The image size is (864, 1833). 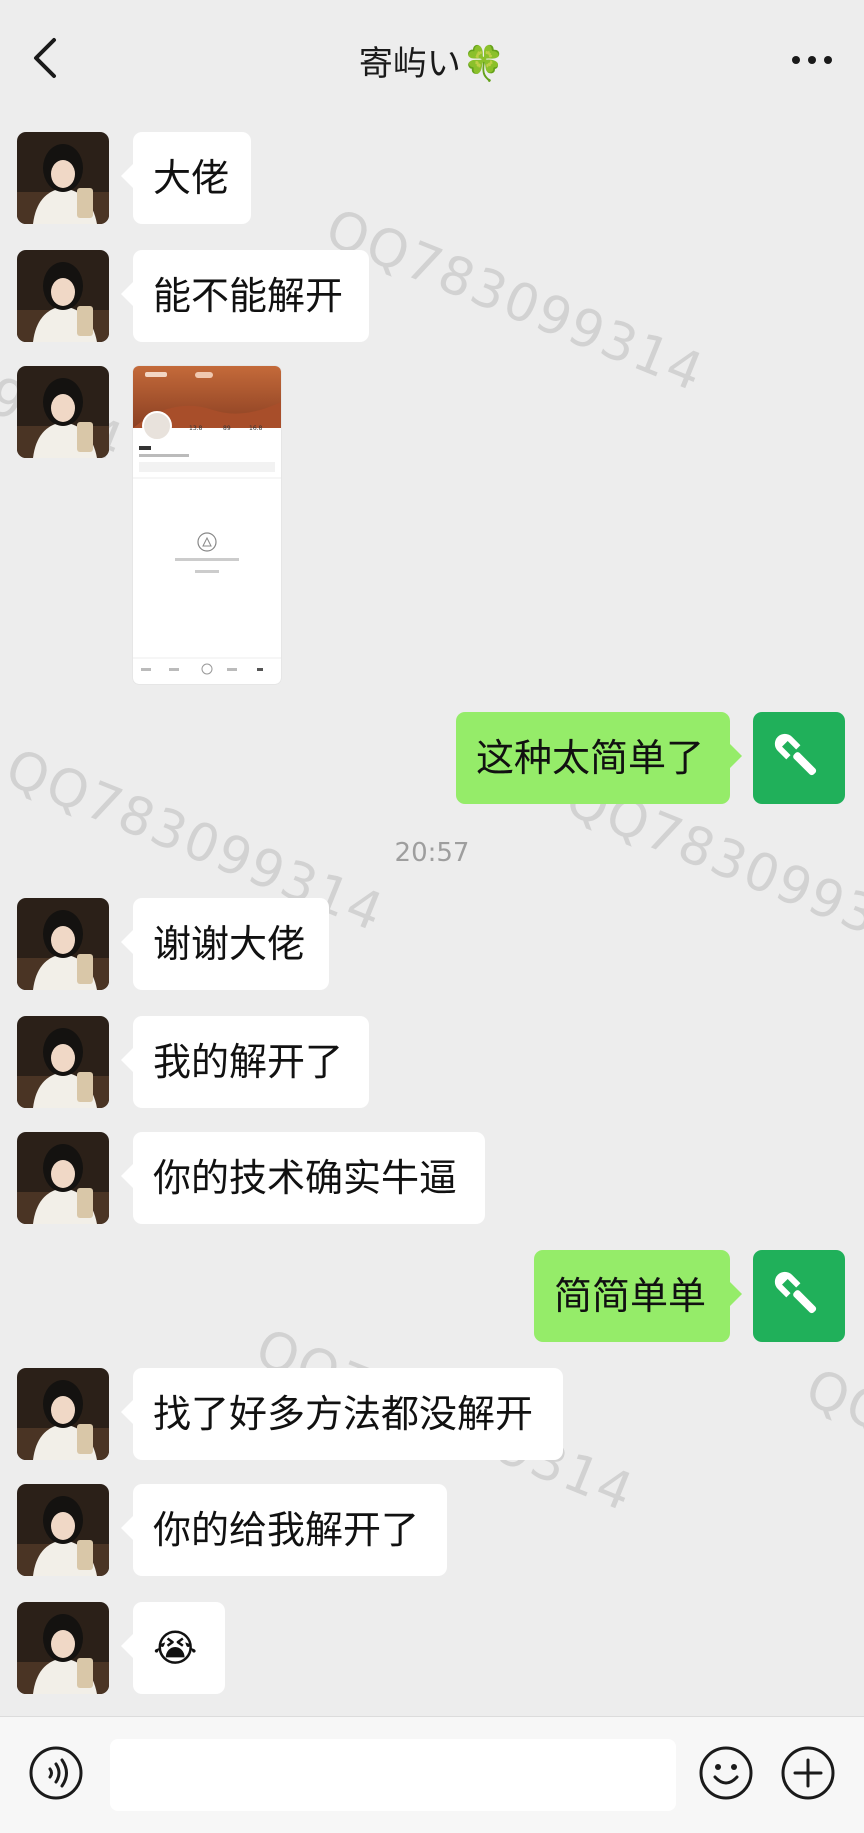 What do you see at coordinates (245, 1062) in the screenshot?
I see `message-bubble: 我的解开了` at bounding box center [245, 1062].